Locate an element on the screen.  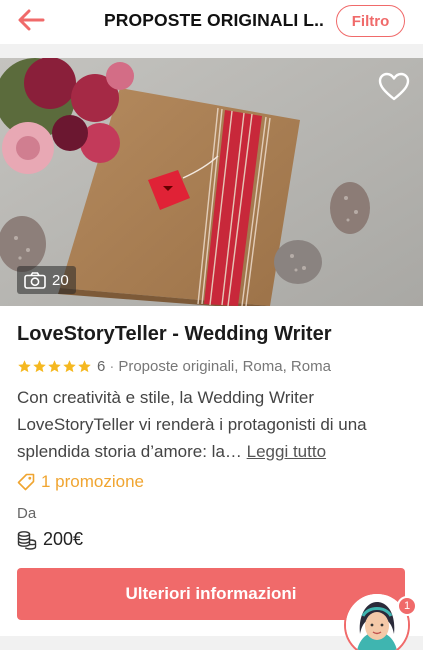
promotion-link: 1 promozione is located at coordinates (80, 482).